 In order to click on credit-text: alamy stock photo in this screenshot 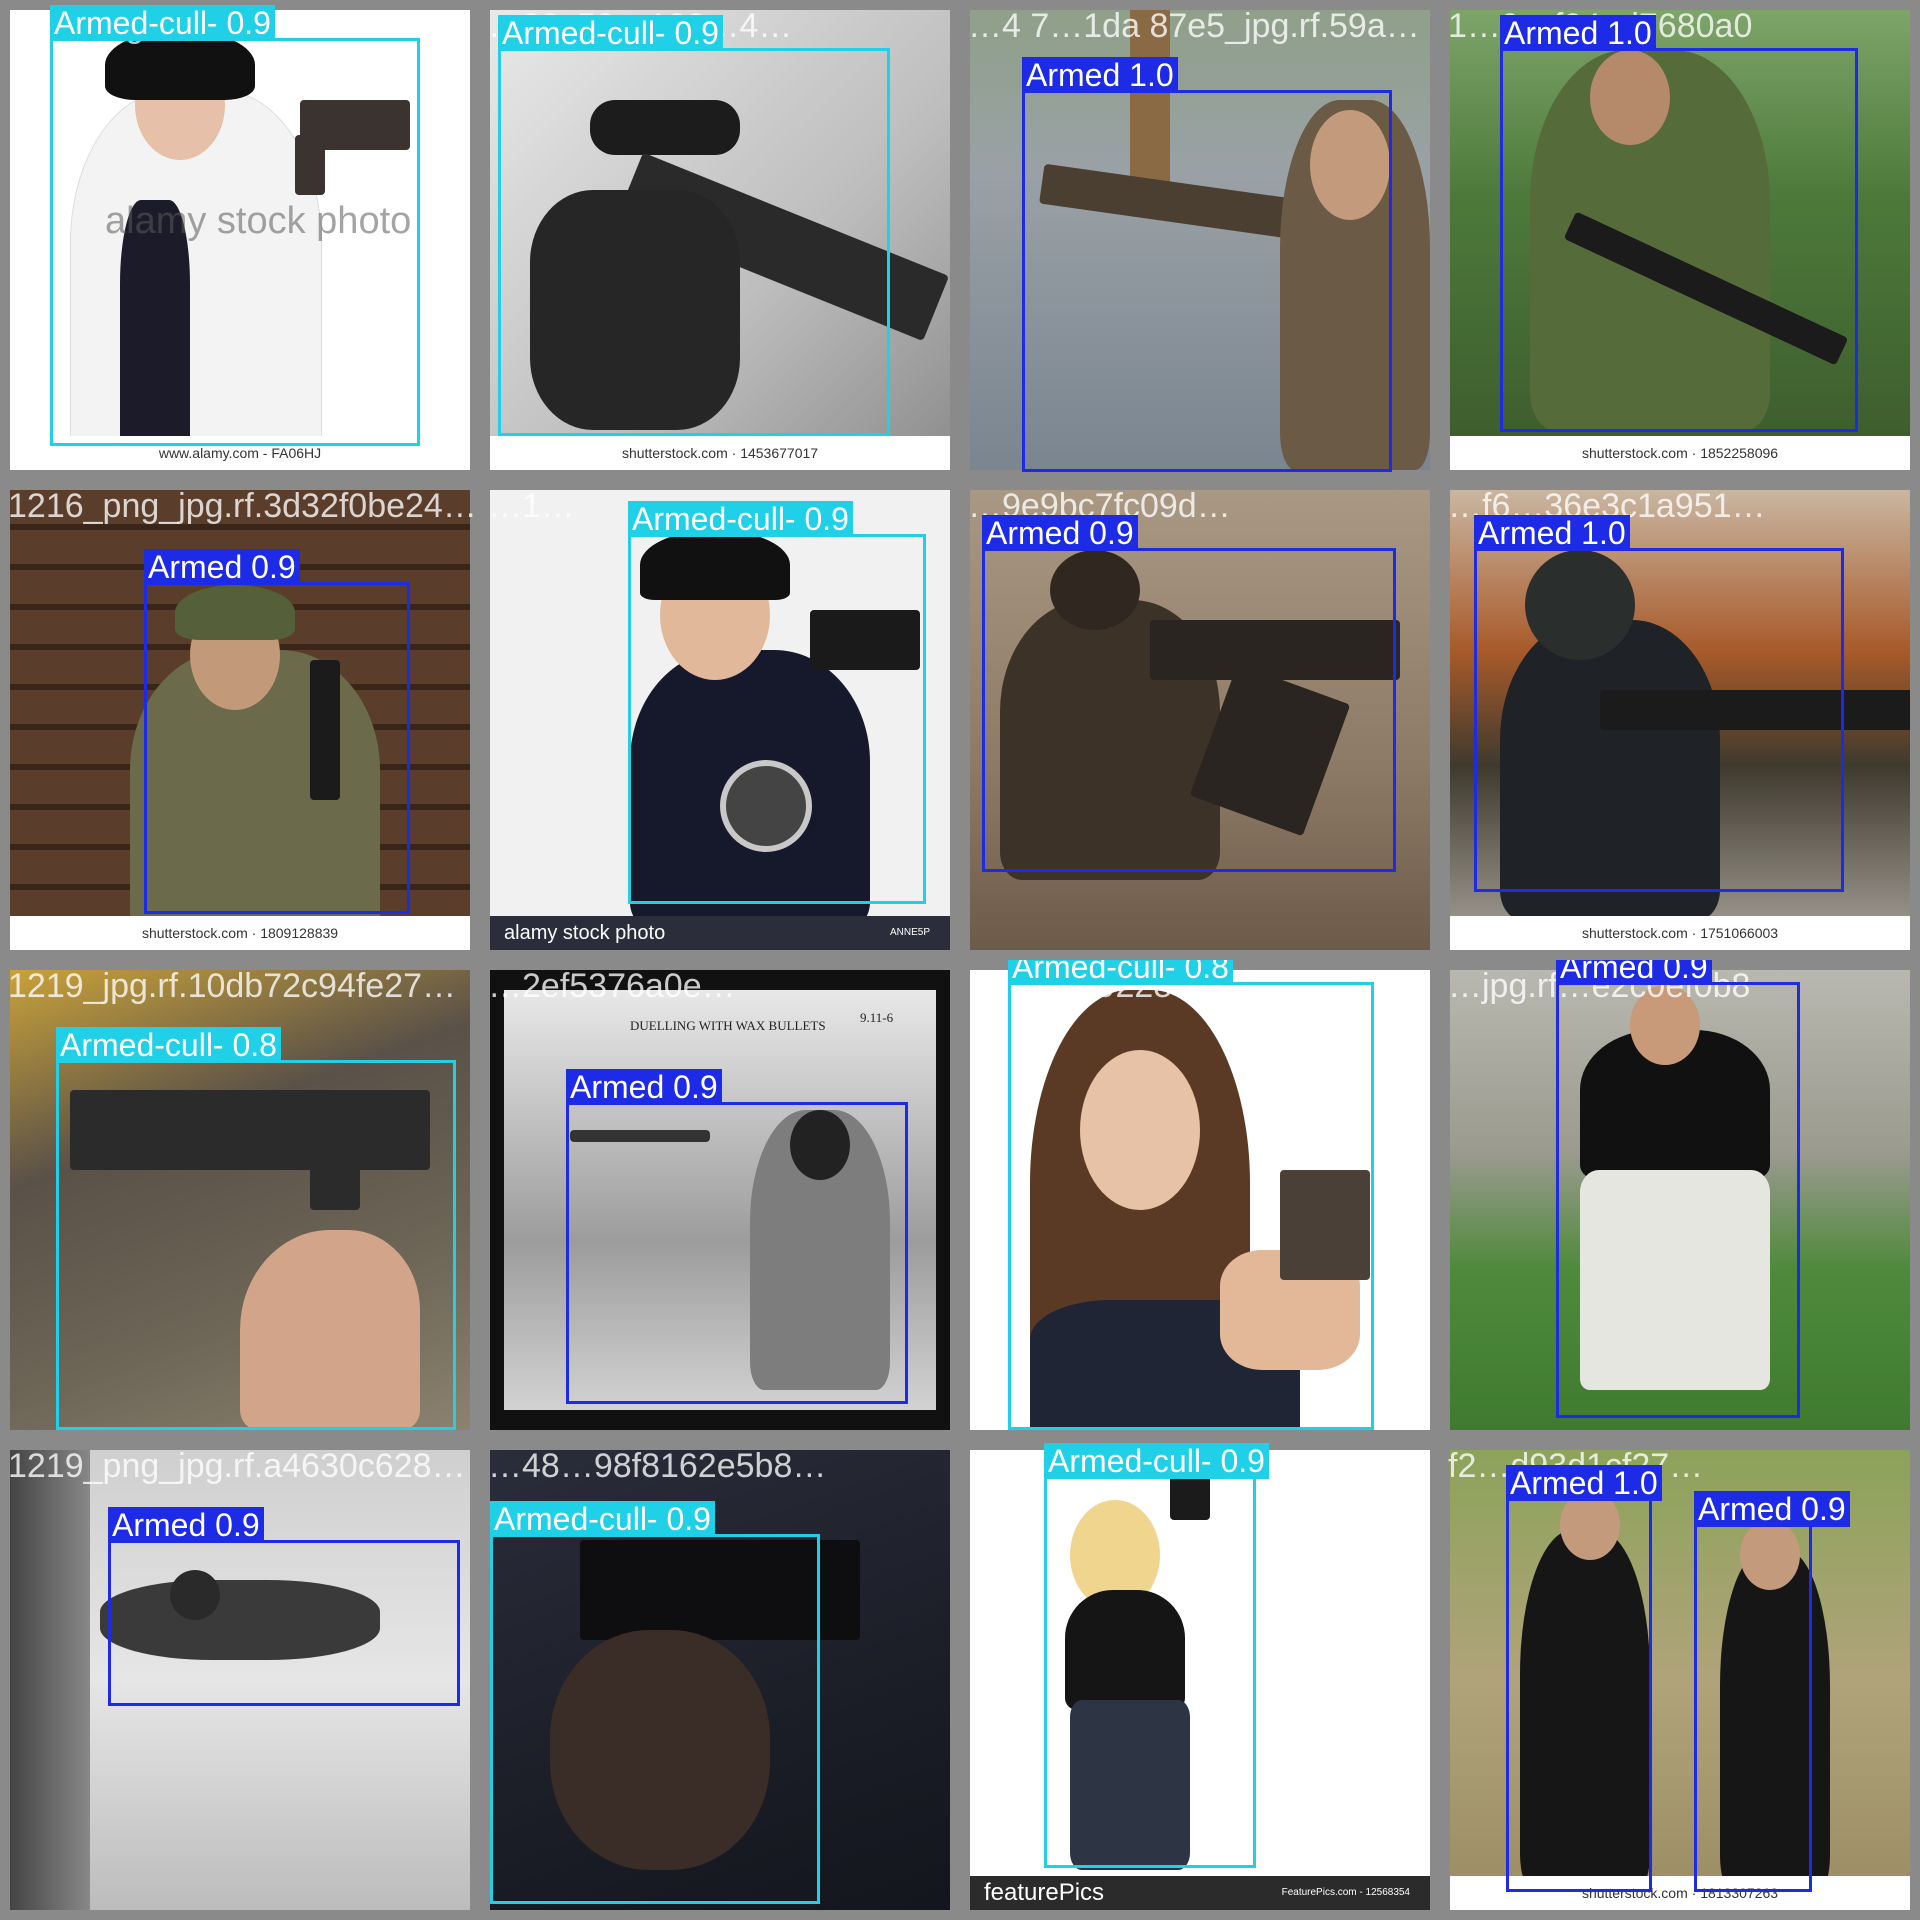, I will do `click(585, 933)`.